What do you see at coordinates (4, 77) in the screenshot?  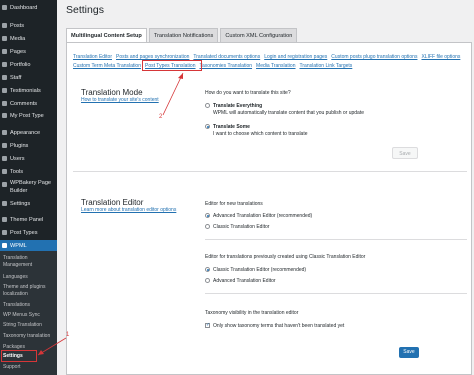 I see `staff-icon` at bounding box center [4, 77].